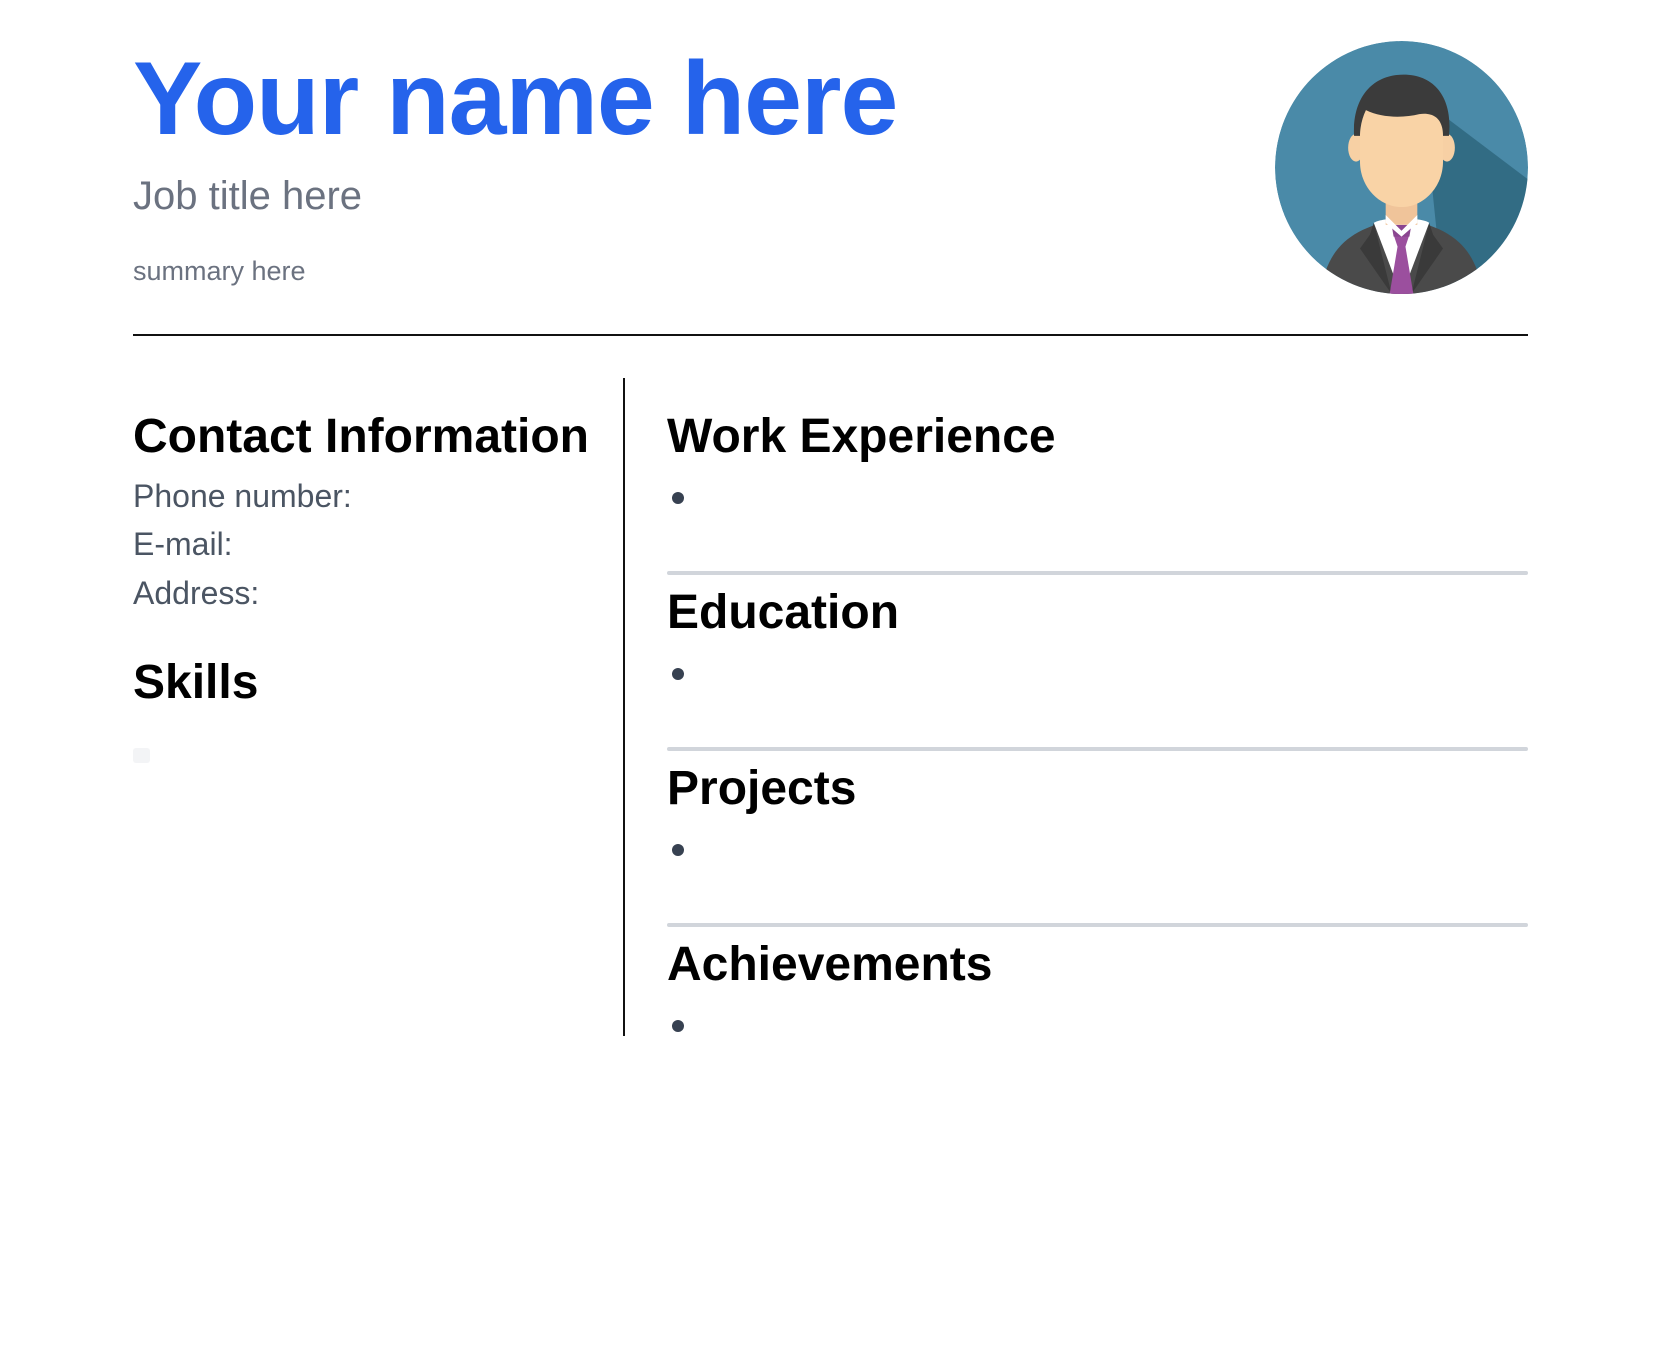  I want to click on projects-heading: Projects, so click(762, 788).